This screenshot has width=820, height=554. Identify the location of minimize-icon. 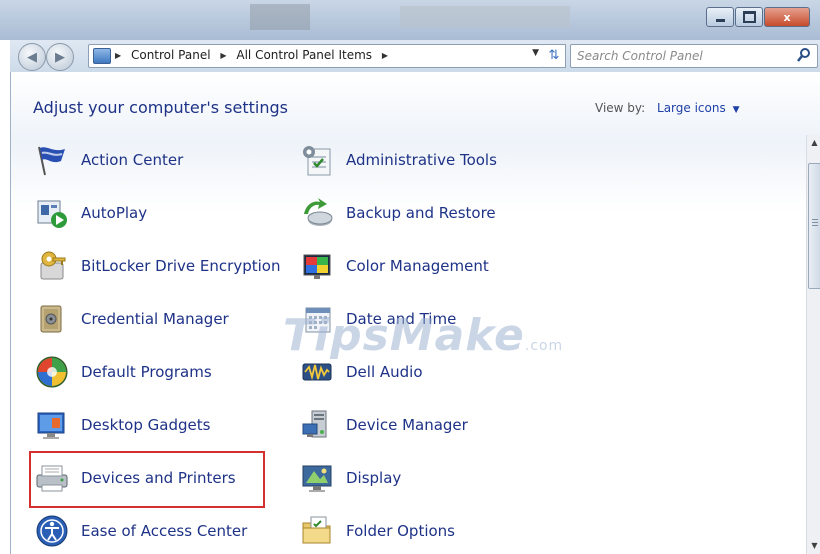
(720, 20).